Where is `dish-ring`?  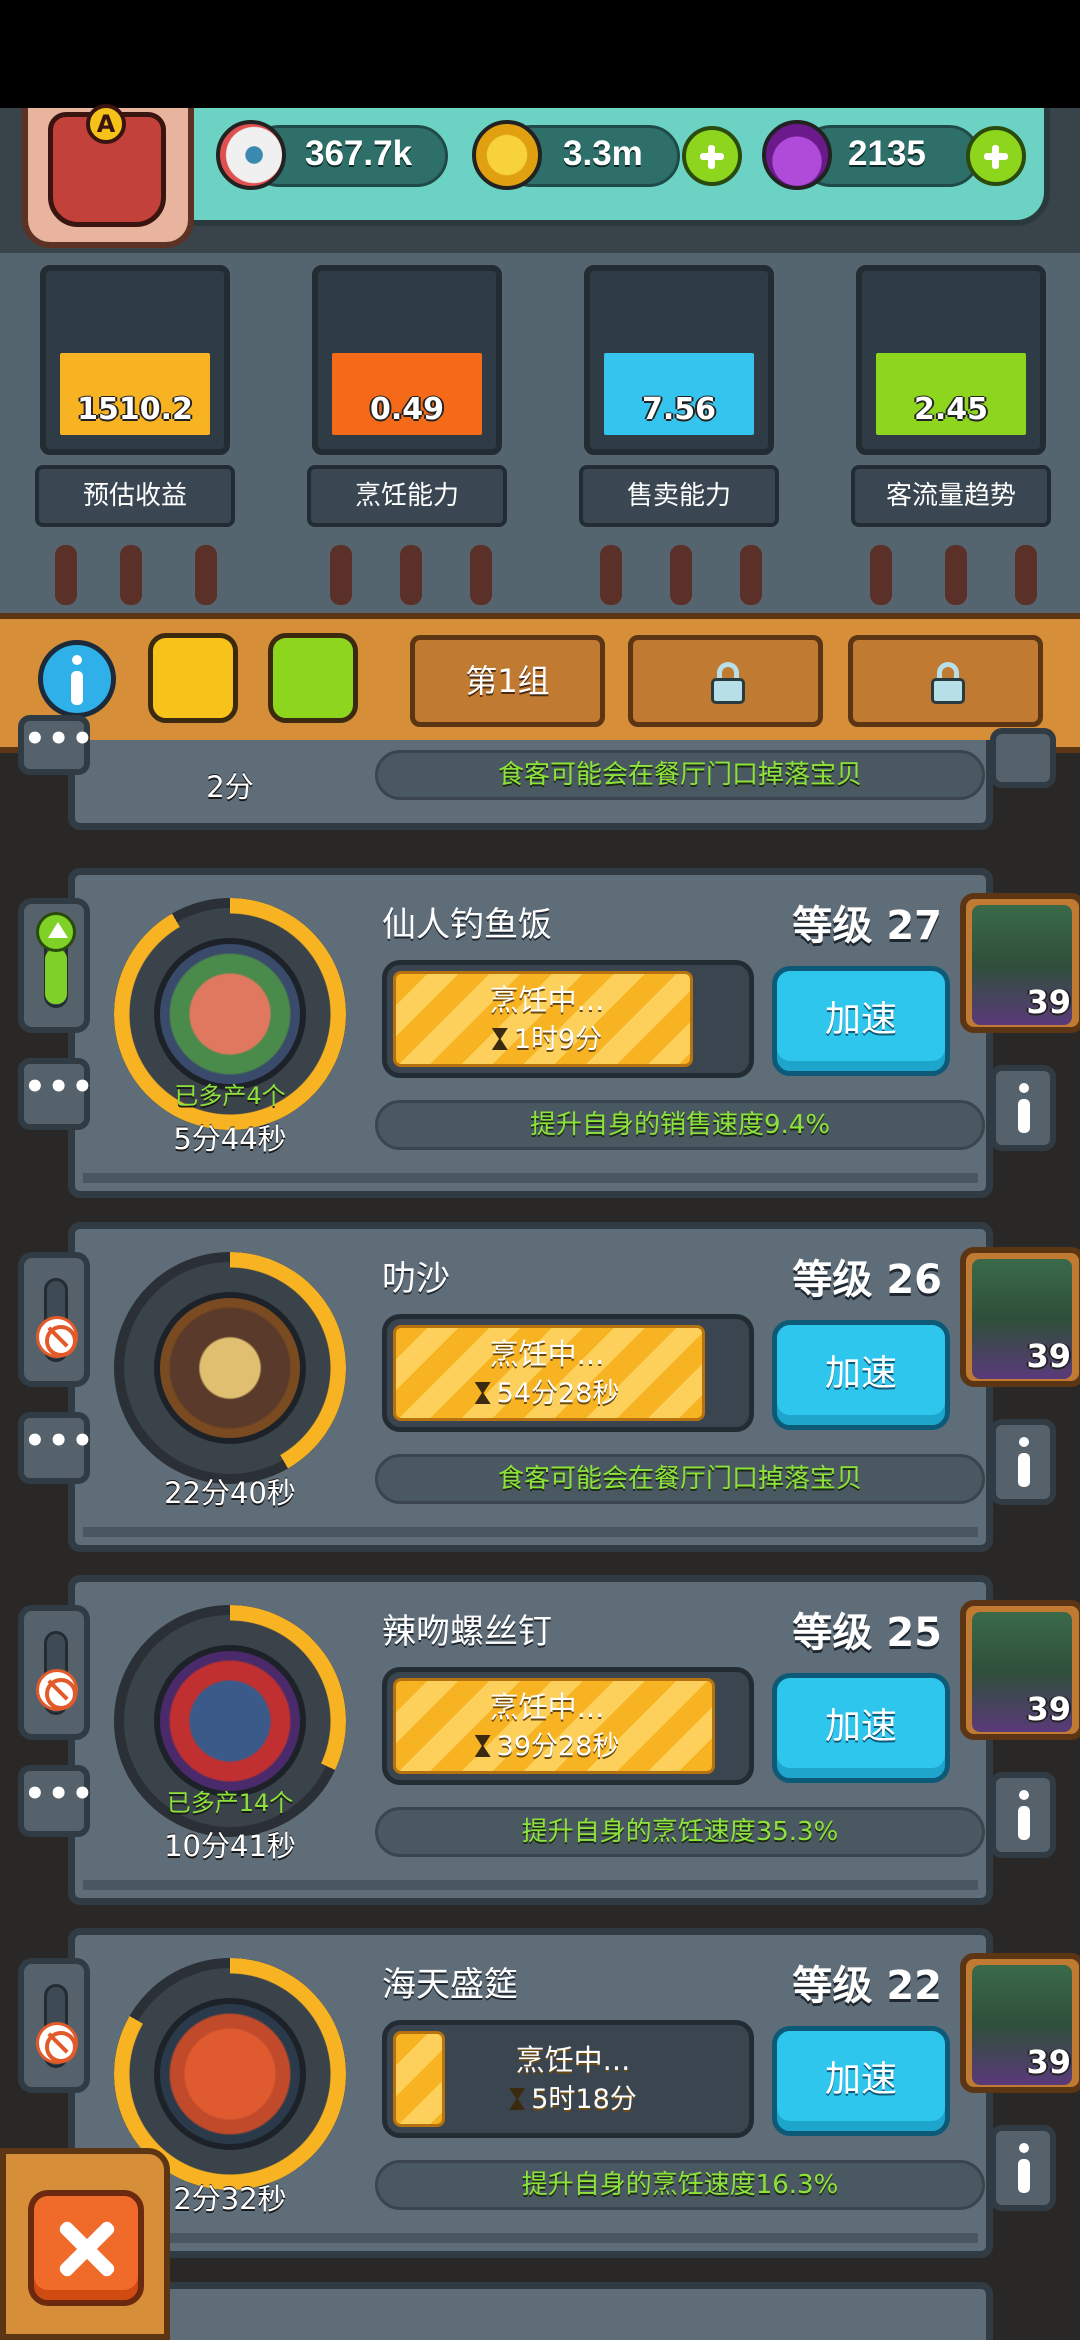 dish-ring is located at coordinates (230, 1368).